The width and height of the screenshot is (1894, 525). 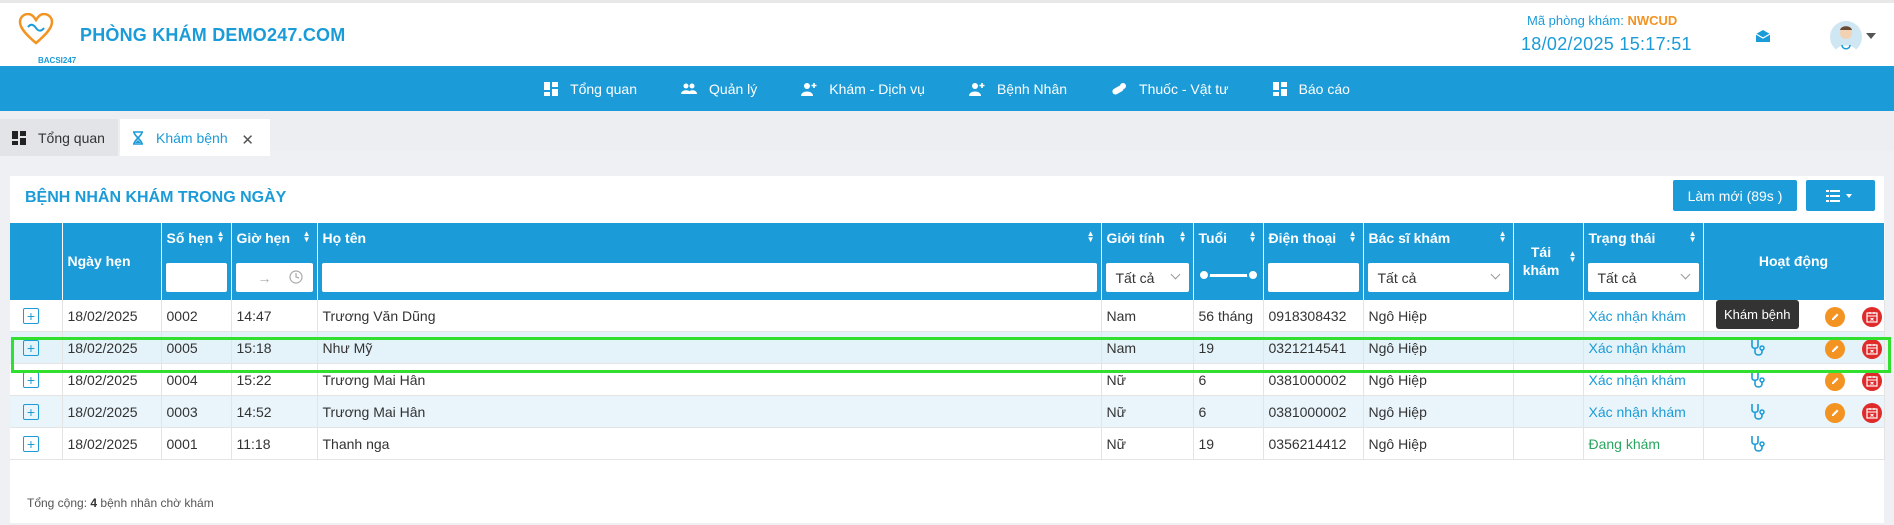 What do you see at coordinates (863, 89) in the screenshot?
I see `nav-exam-service: Khám - Dịch vụ` at bounding box center [863, 89].